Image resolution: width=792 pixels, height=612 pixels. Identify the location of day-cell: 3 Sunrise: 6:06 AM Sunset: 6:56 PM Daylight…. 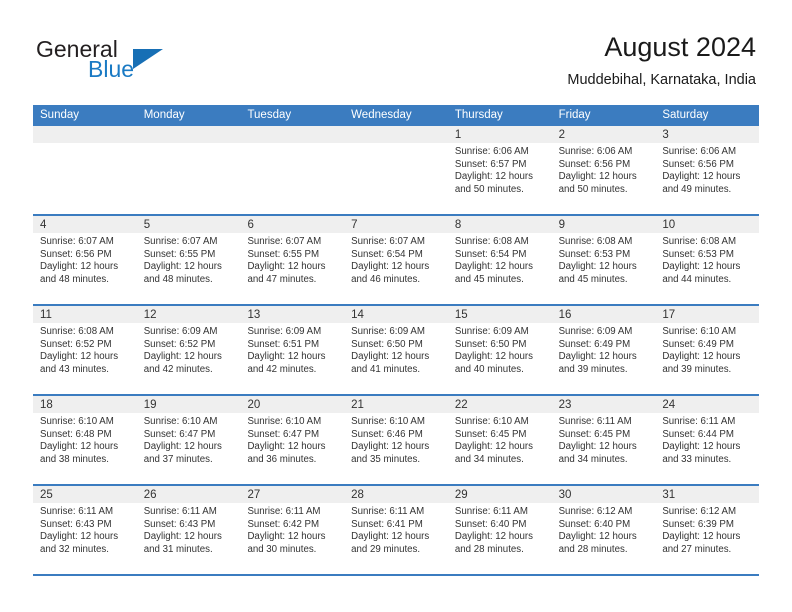
(707, 170).